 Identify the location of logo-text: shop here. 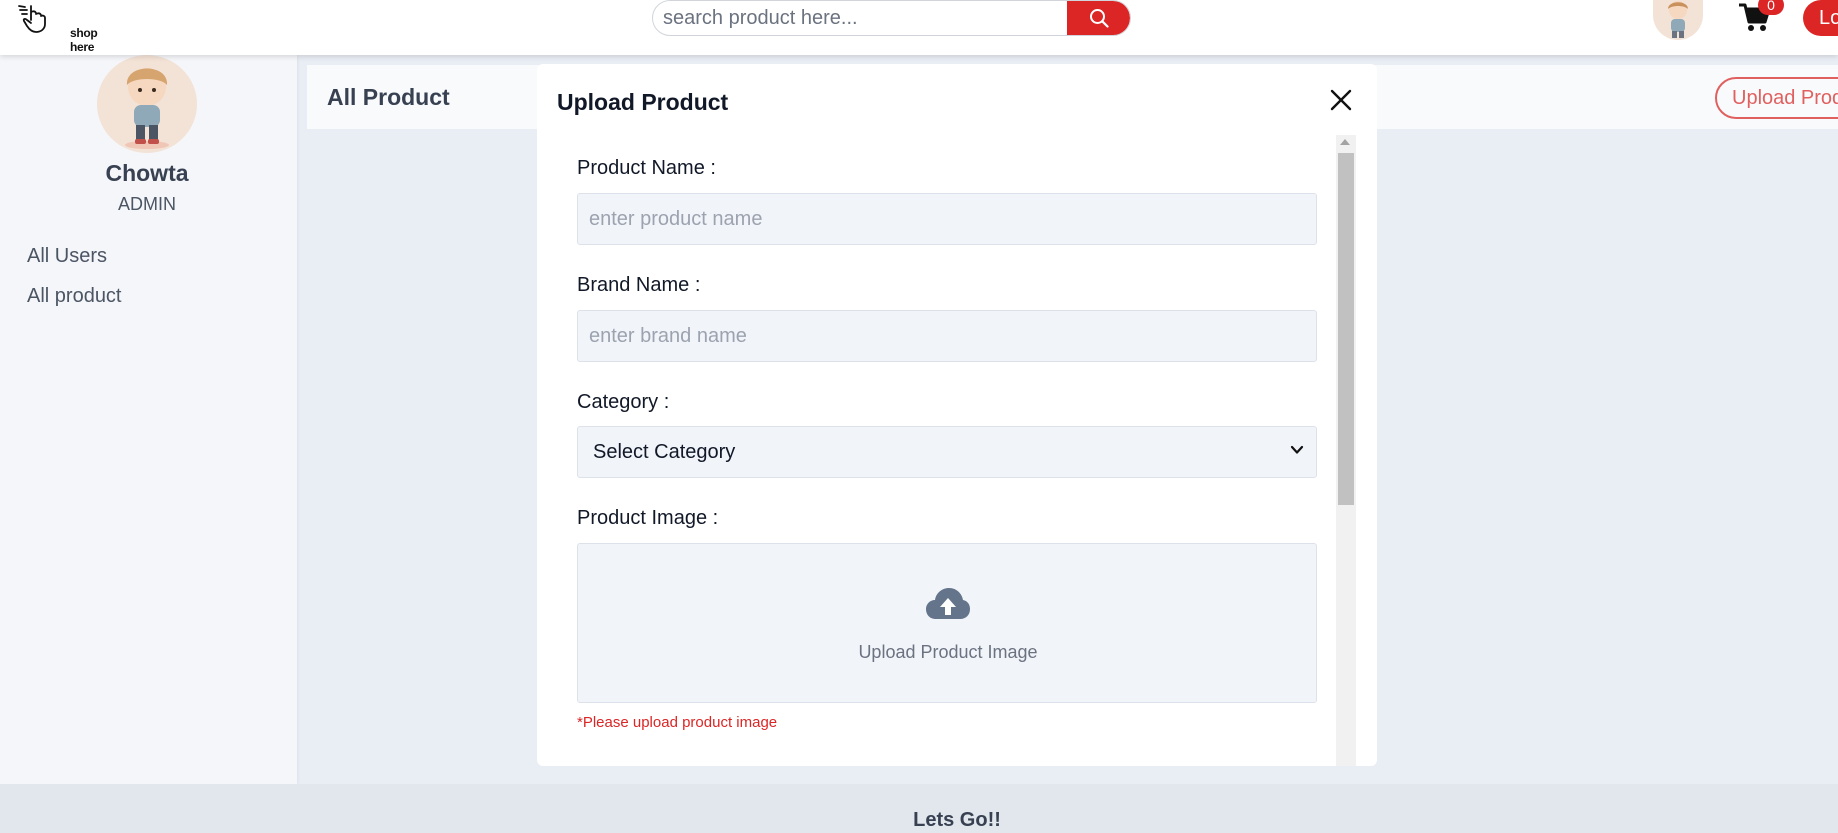
(84, 40).